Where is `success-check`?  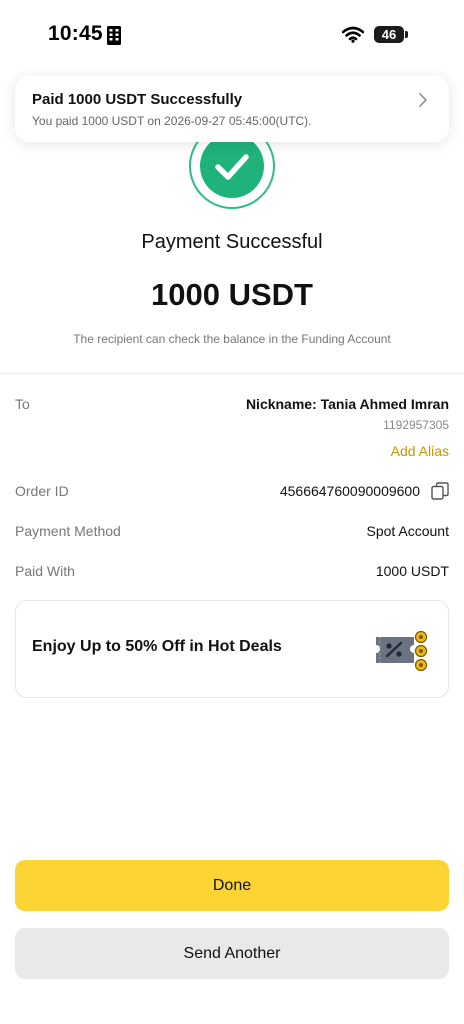 success-check is located at coordinates (232, 166).